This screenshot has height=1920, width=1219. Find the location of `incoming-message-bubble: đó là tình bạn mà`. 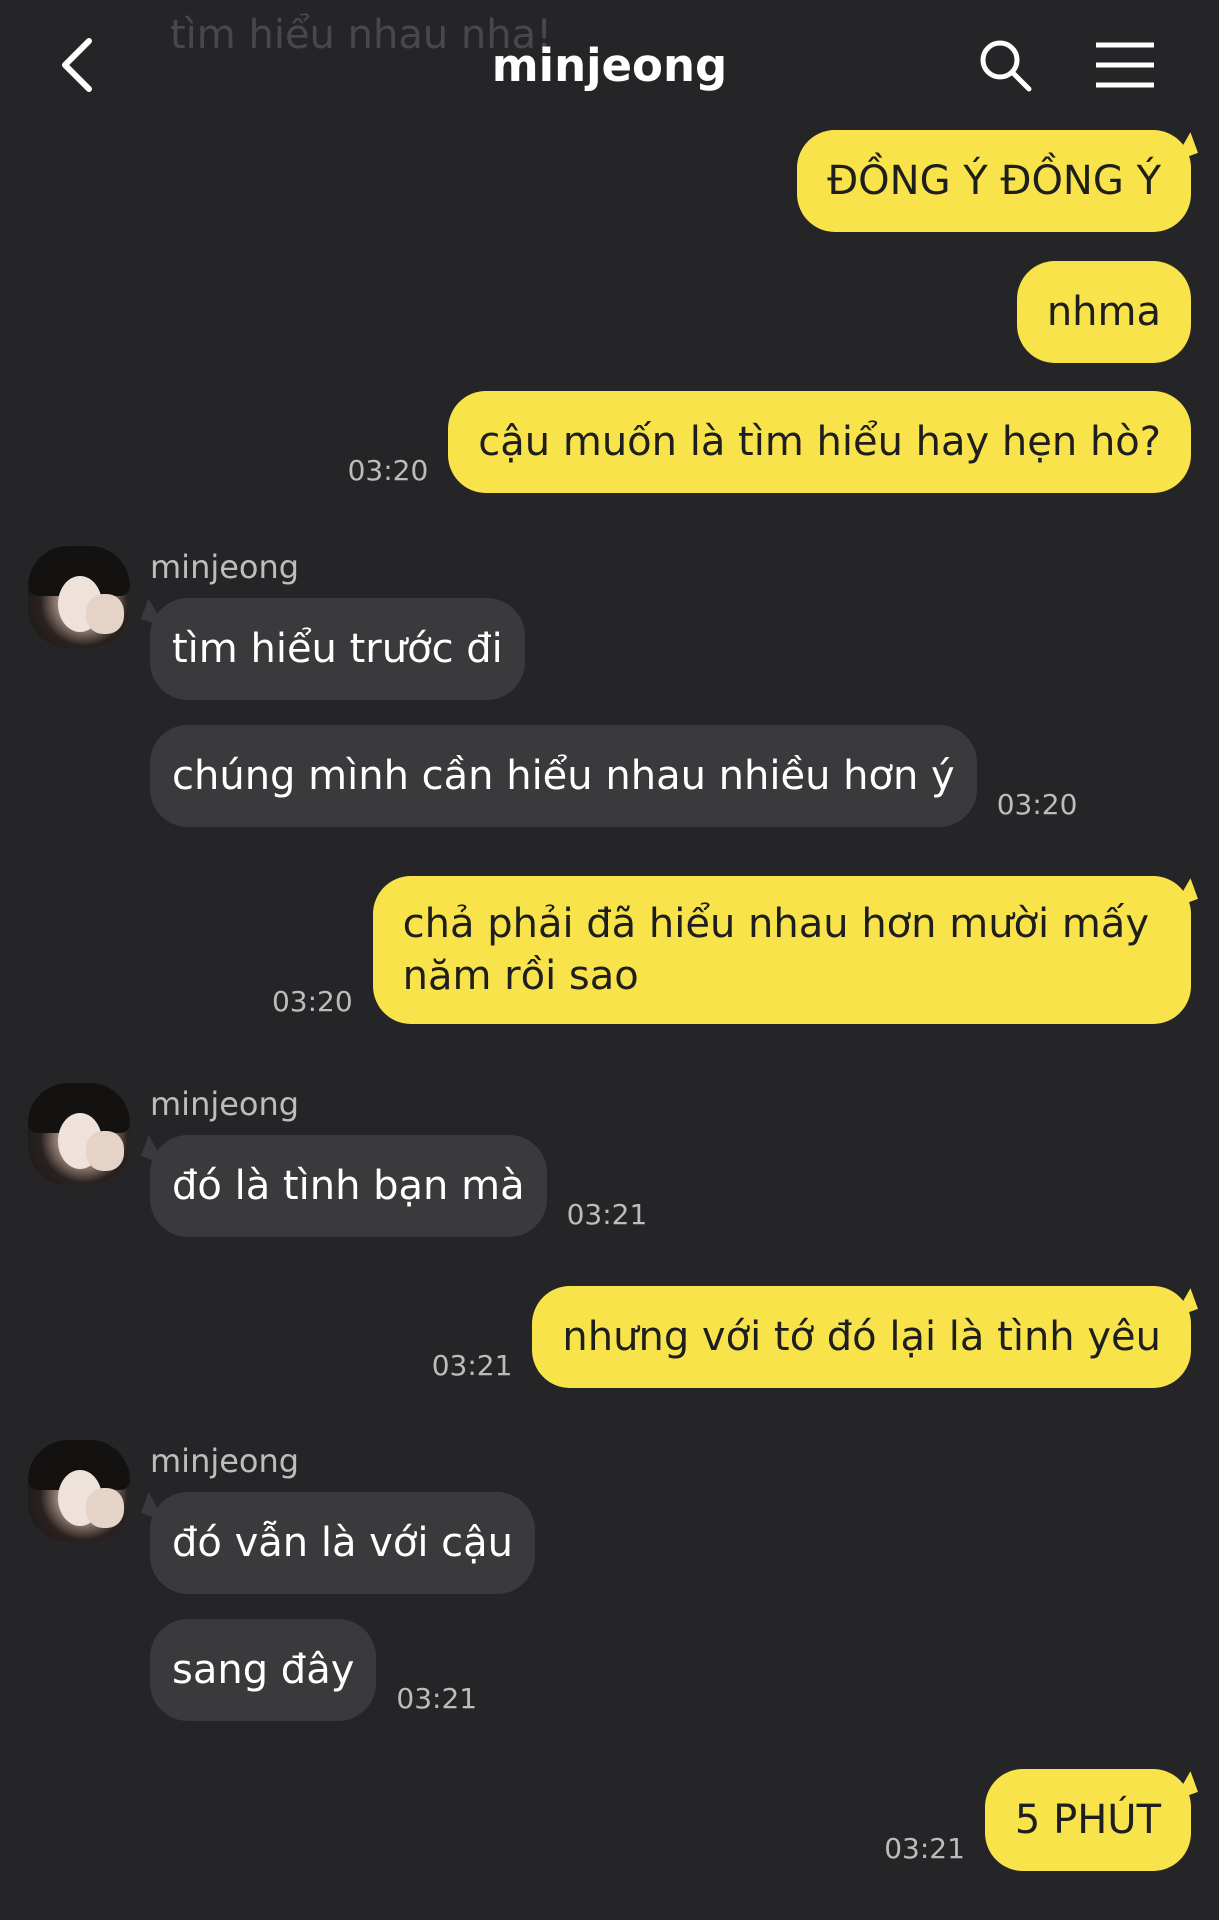

incoming-message-bubble: đó là tình bạn mà is located at coordinates (348, 1186).